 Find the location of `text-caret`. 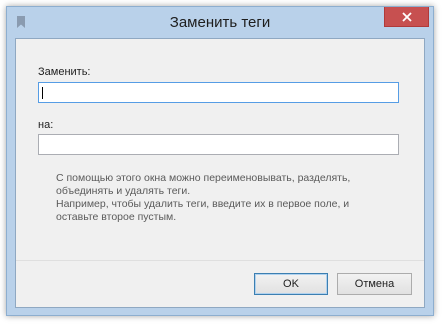

text-caret is located at coordinates (42, 93).